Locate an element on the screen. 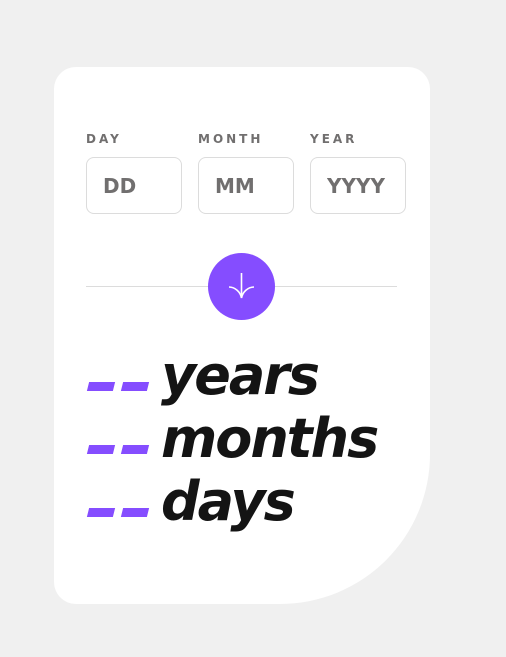 Image resolution: width=506 pixels, height=657 pixels. result-days: days is located at coordinates (191, 505).